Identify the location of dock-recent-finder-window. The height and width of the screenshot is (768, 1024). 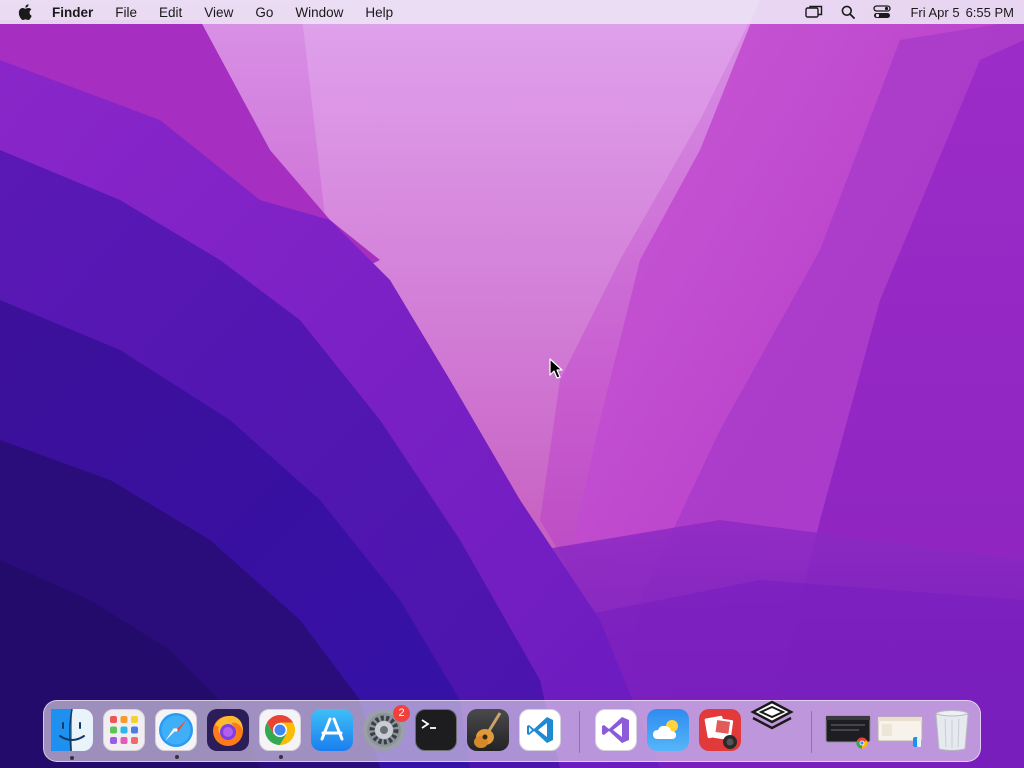
(900, 730).